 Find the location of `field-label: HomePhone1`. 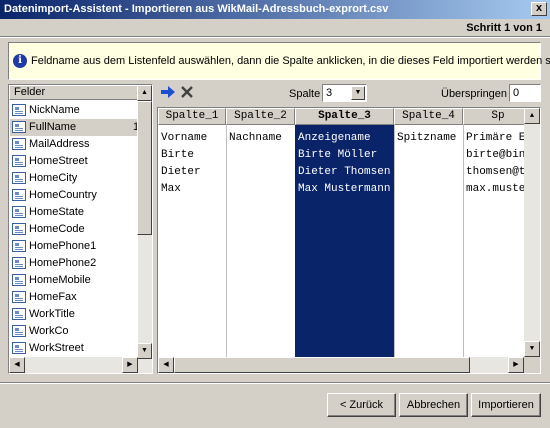

field-label: HomePhone1 is located at coordinates (63, 246).